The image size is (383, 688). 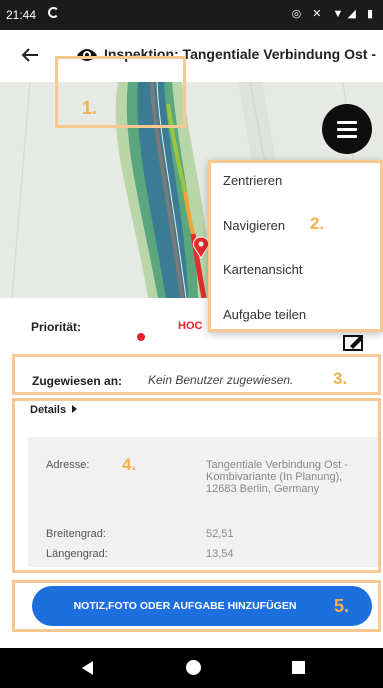 I want to click on annotation-number-4: 4., so click(x=129, y=464).